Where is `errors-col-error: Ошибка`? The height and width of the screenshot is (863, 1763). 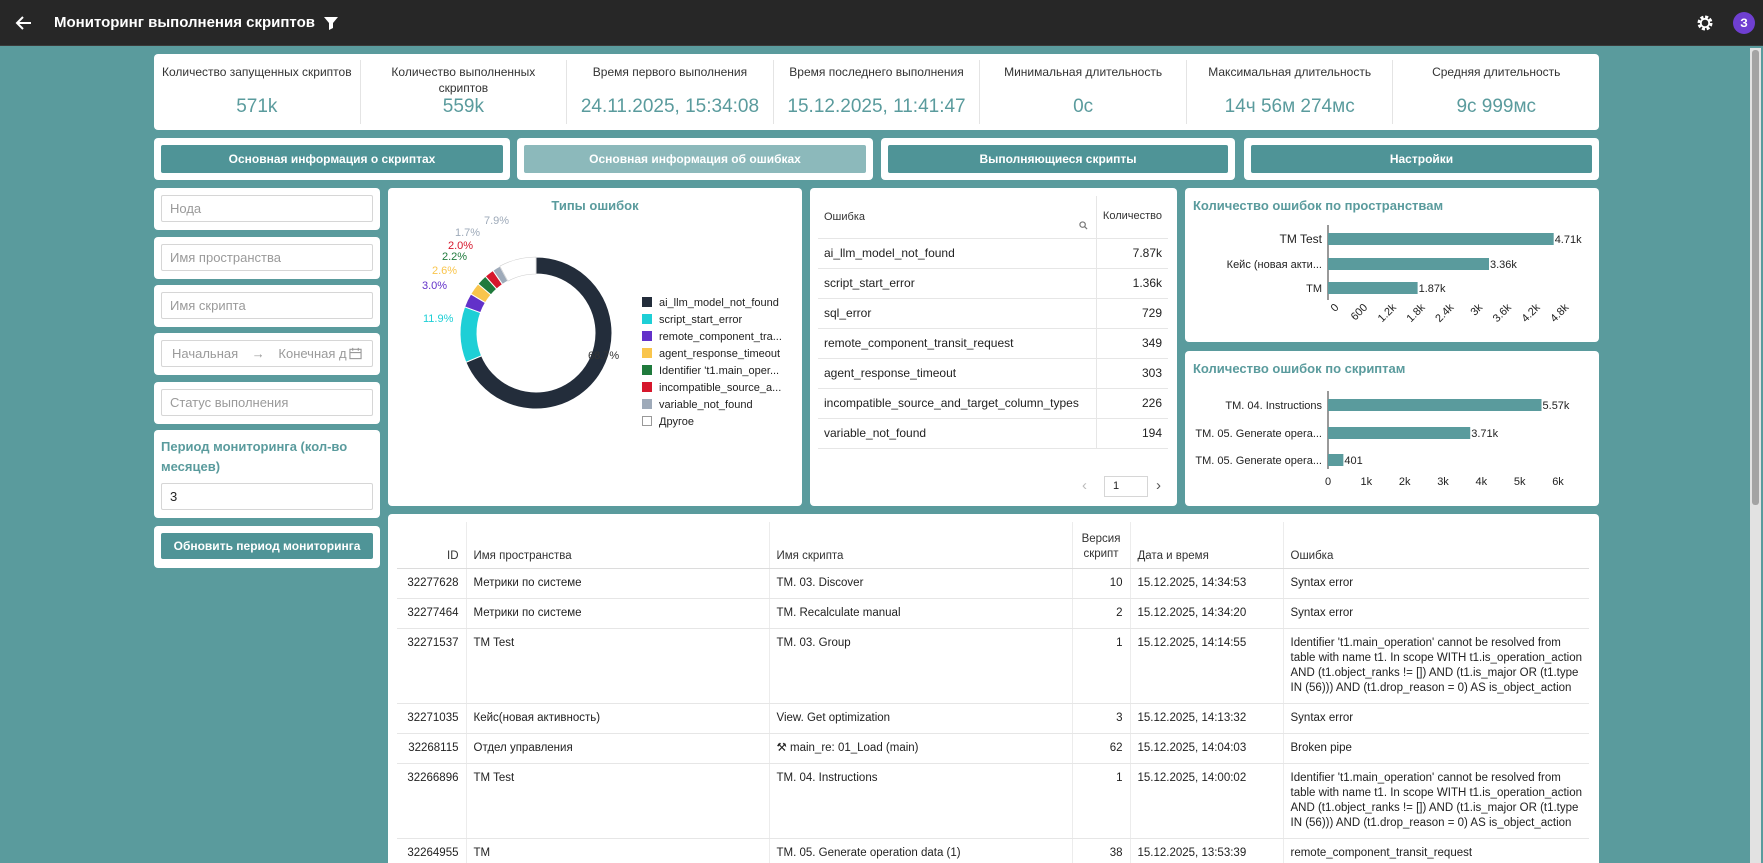
errors-col-error: Ошибка is located at coordinates (957, 217).